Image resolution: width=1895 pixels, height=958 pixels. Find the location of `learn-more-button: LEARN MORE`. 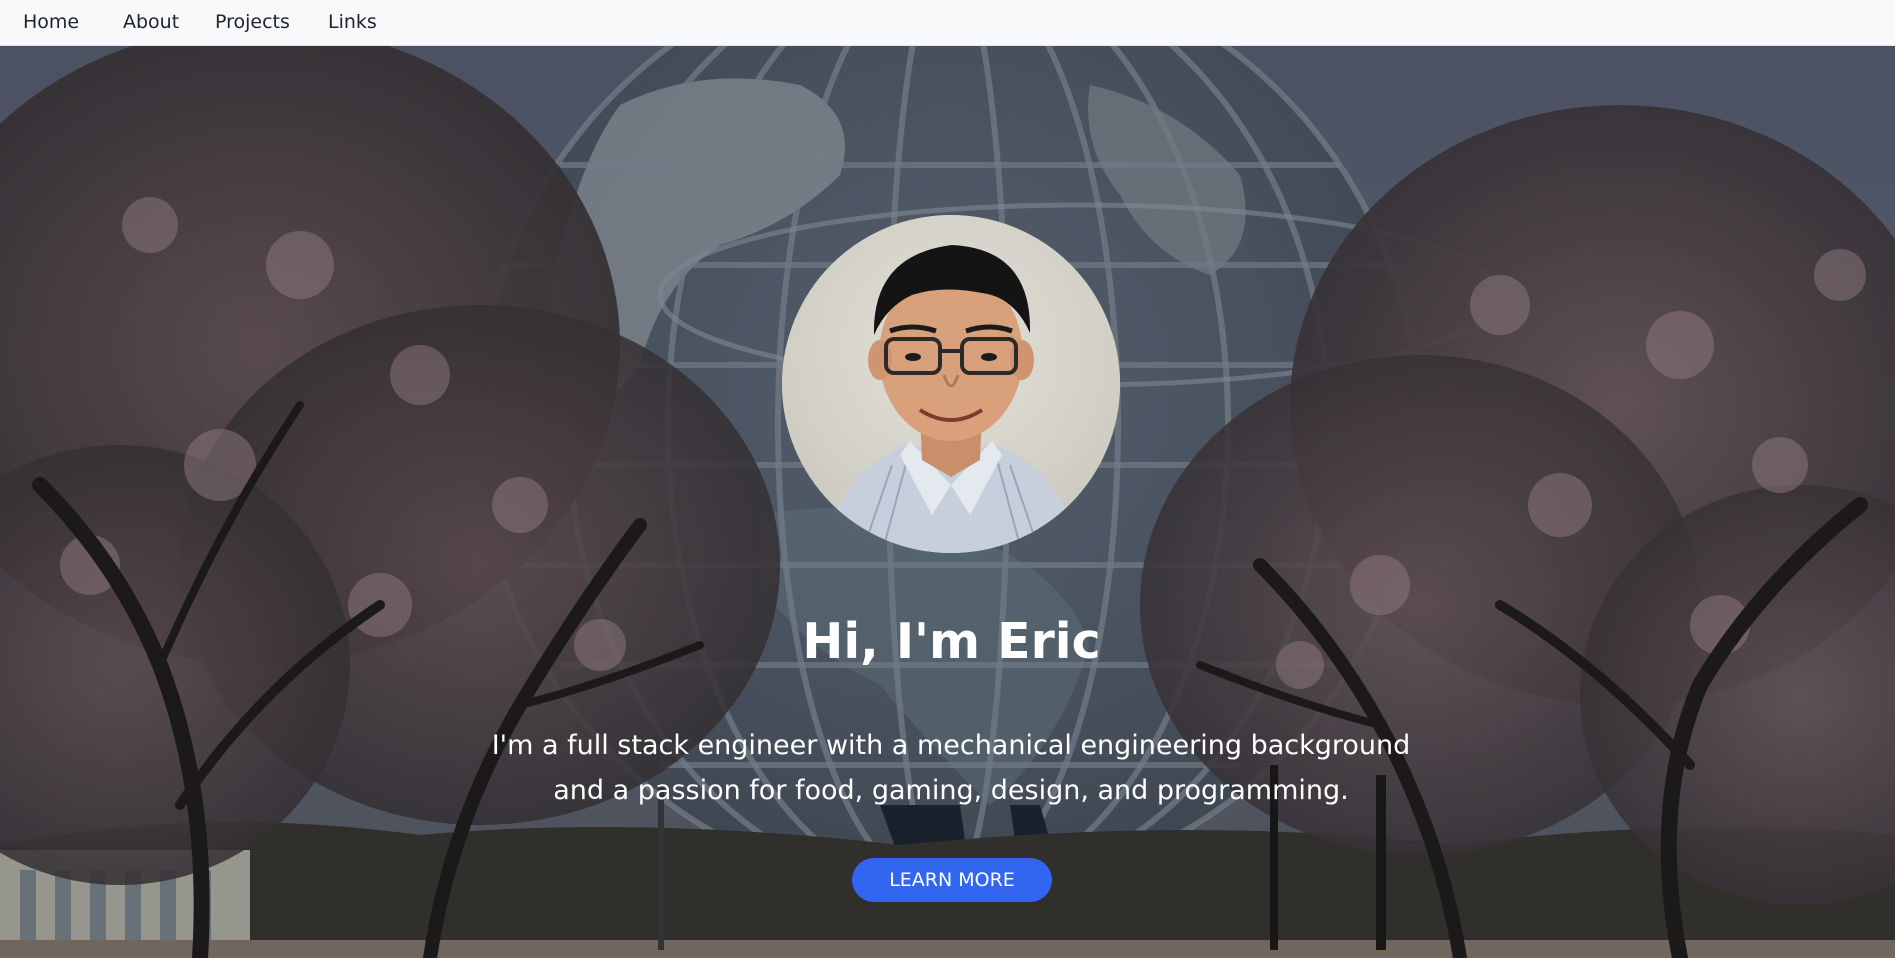

learn-more-button: LEARN MORE is located at coordinates (952, 880).